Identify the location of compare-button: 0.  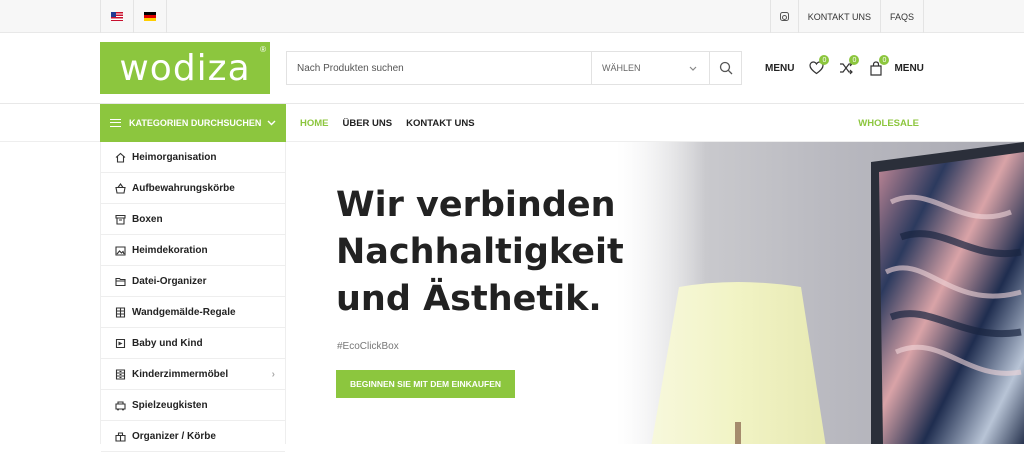
(849, 65).